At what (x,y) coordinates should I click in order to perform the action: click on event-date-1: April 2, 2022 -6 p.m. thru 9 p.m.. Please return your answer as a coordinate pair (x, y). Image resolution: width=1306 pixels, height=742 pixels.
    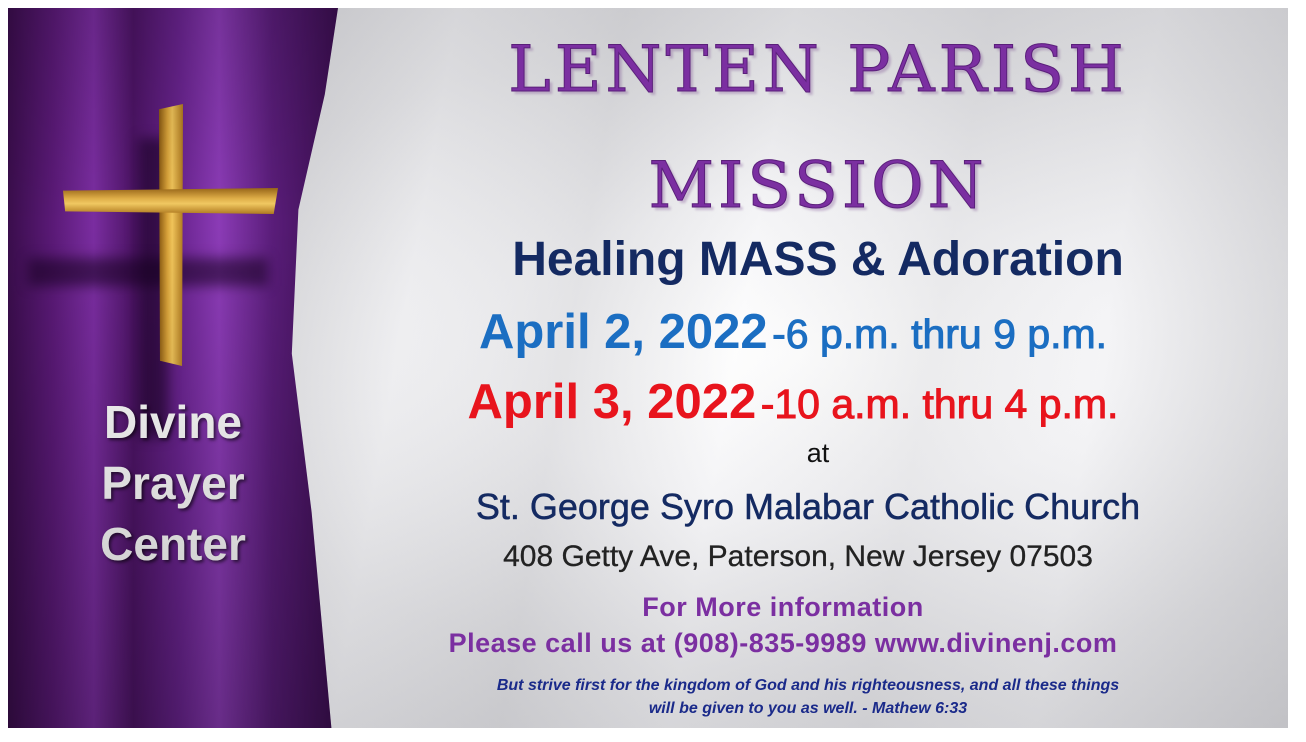
    Looking at the image, I should click on (793, 338).